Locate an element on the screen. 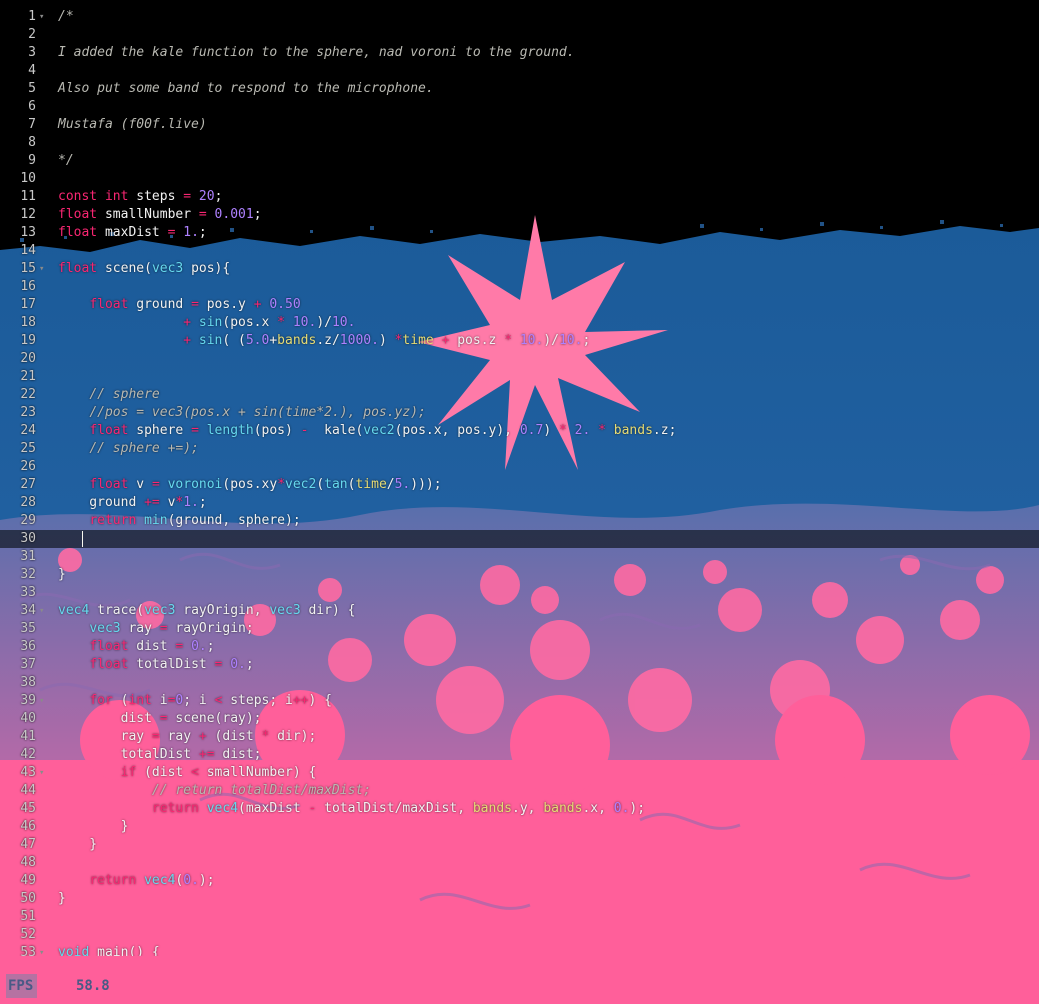 The height and width of the screenshot is (1004, 1039). code-token: + is located at coordinates (202, 736).